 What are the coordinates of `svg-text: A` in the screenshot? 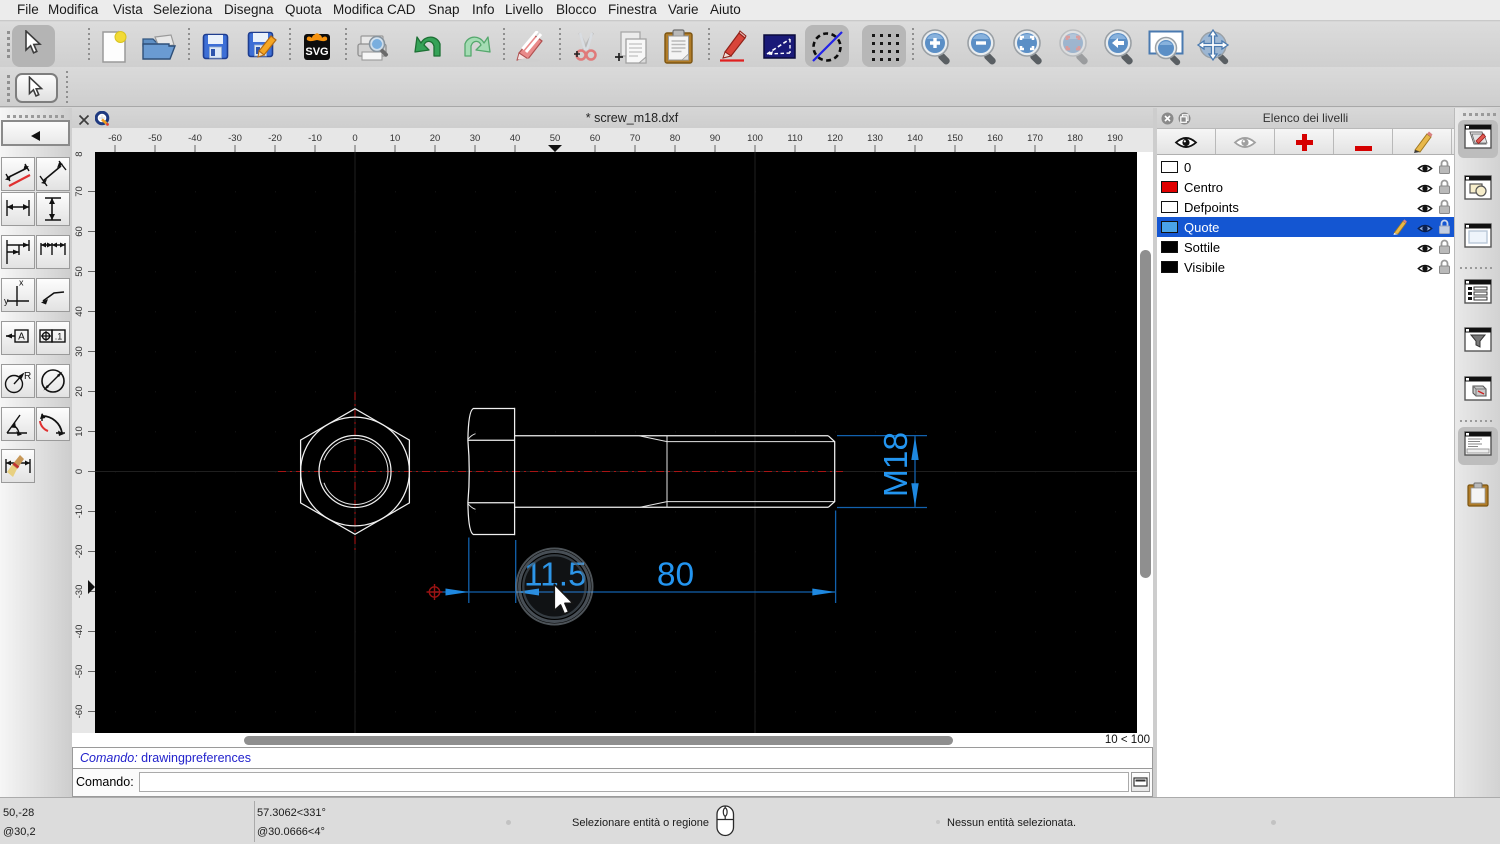 It's located at (21, 337).